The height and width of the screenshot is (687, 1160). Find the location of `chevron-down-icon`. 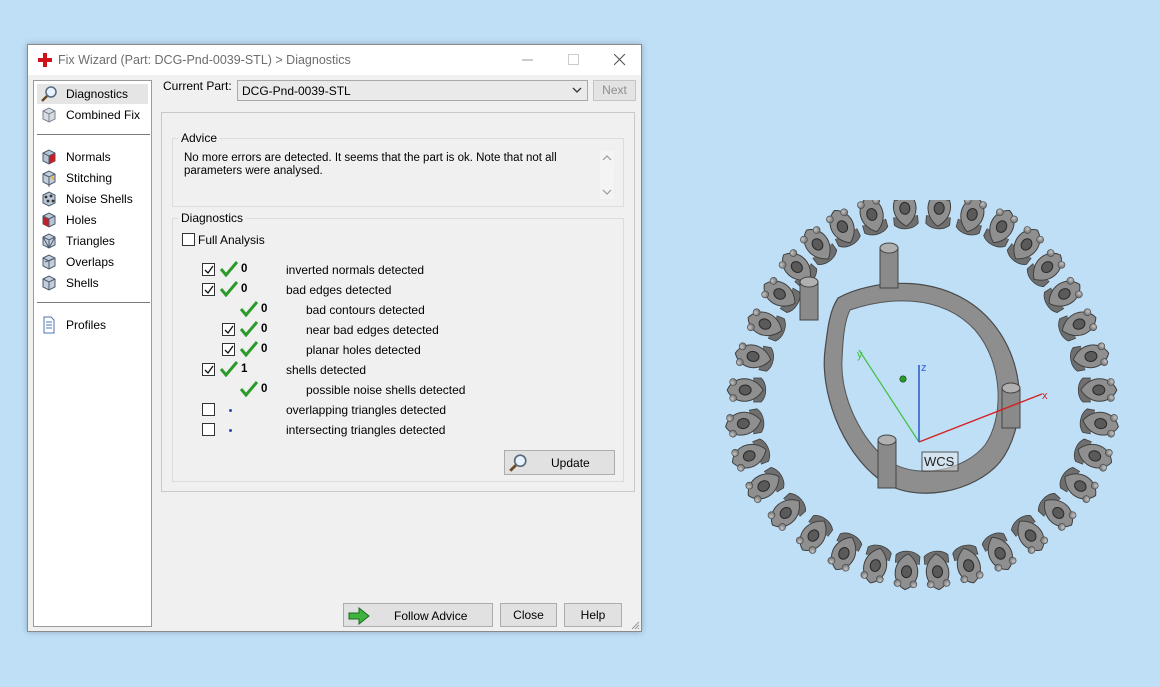

chevron-down-icon is located at coordinates (577, 90).